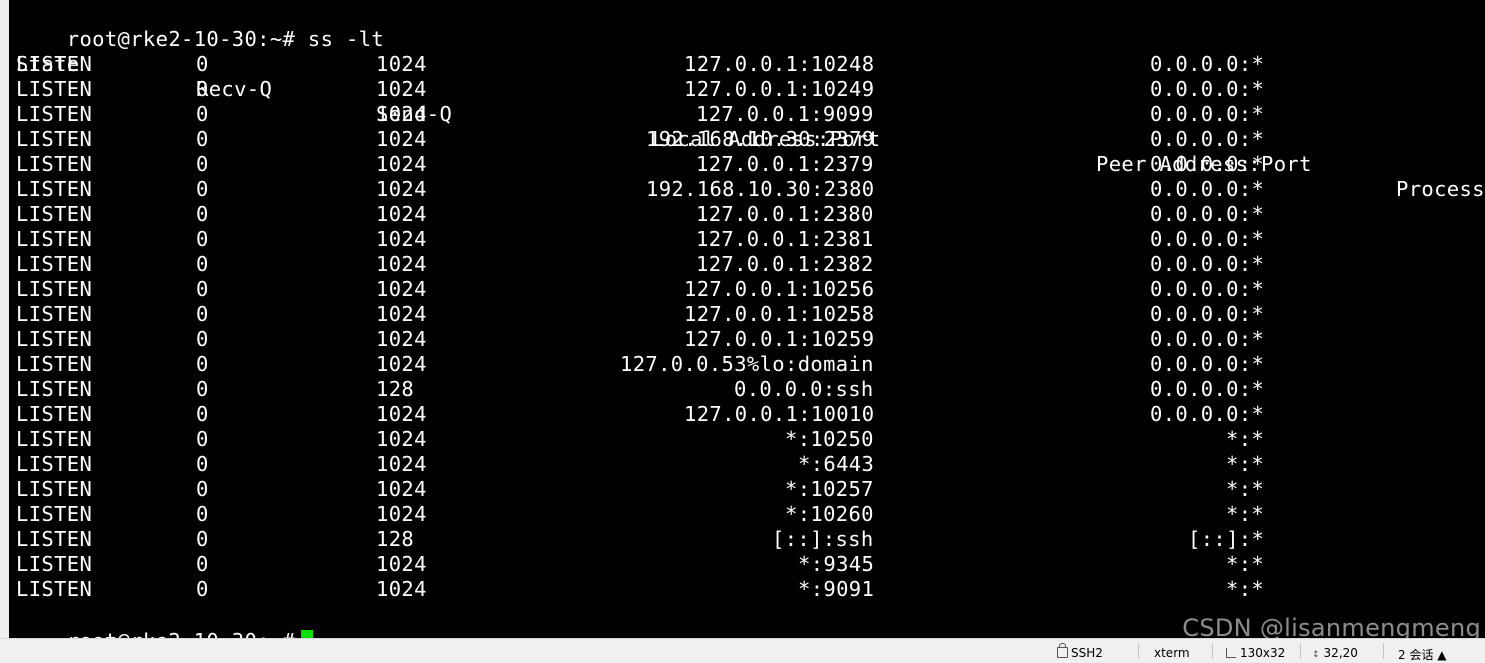 This screenshot has width=1485, height=663. I want to click on cell-local-address: *:10257, so click(829, 489).